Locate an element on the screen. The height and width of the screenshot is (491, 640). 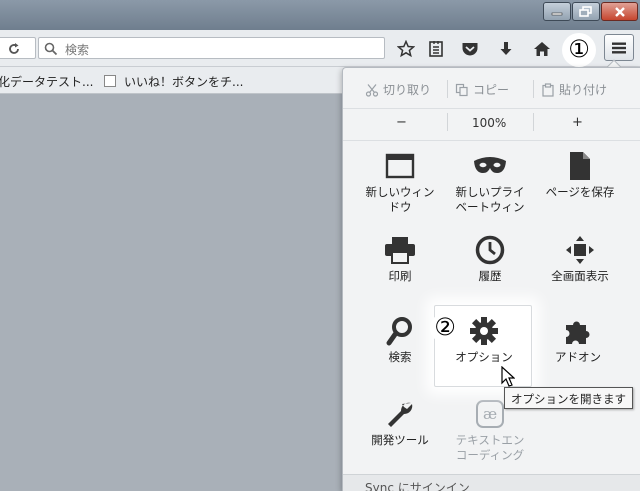
fullscreen-label: 全画面表示 is located at coordinates (580, 276).